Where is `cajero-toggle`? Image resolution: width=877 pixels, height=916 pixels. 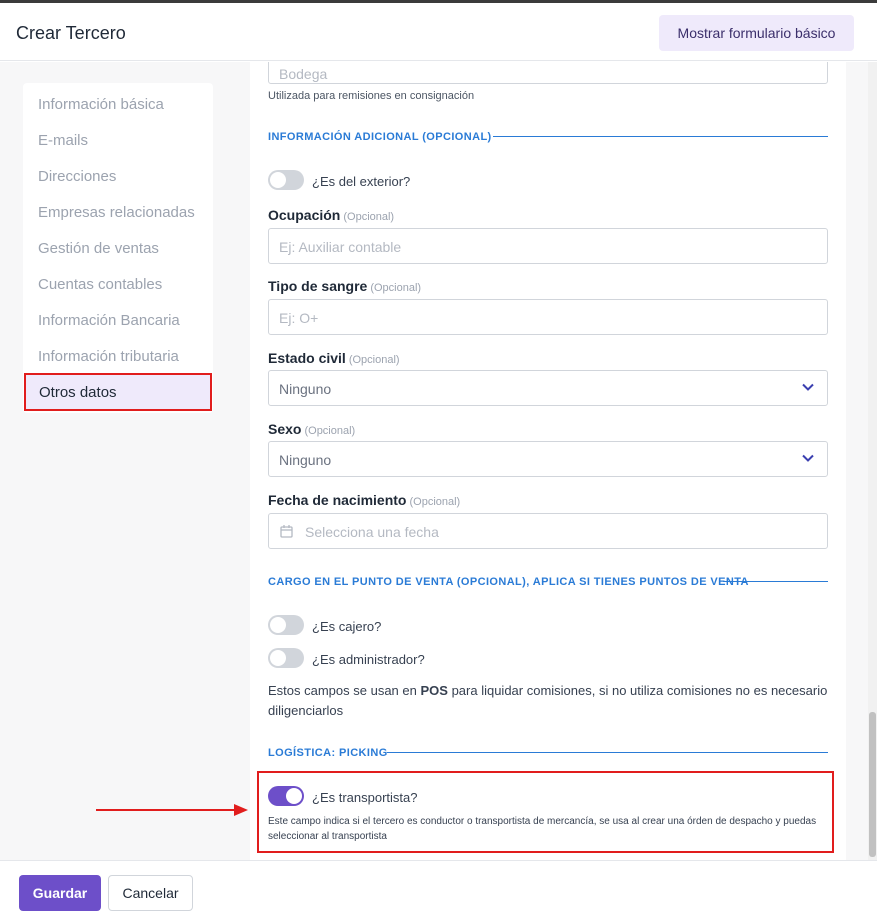
cajero-toggle is located at coordinates (286, 625).